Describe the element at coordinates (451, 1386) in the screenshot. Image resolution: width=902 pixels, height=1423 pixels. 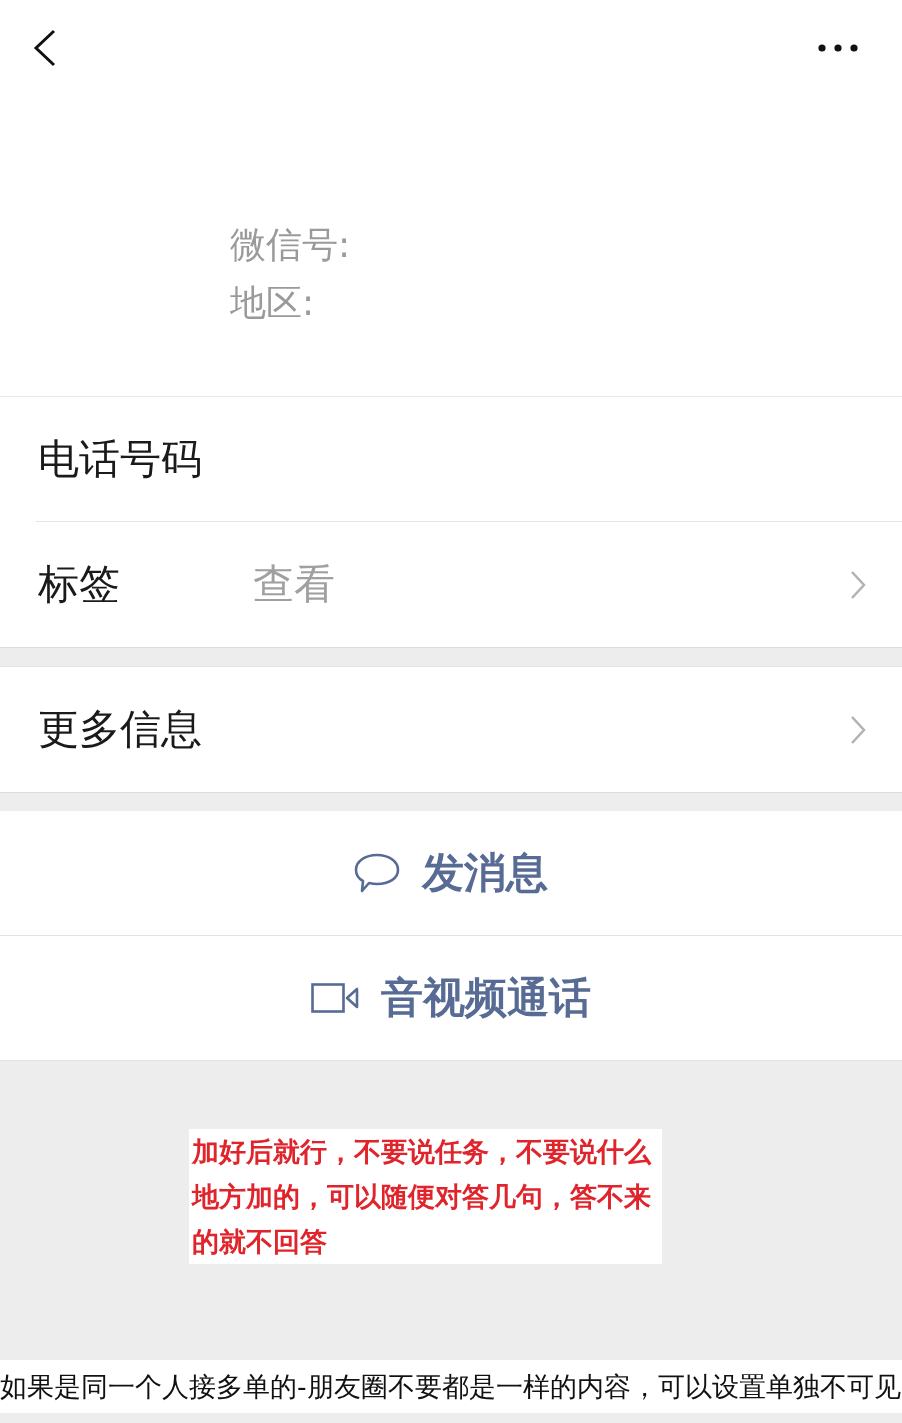
I see `caption-text: 如果是同一个人接多单的-朋友圈不要都是一样的内容，可以设置单独不可见` at that location.